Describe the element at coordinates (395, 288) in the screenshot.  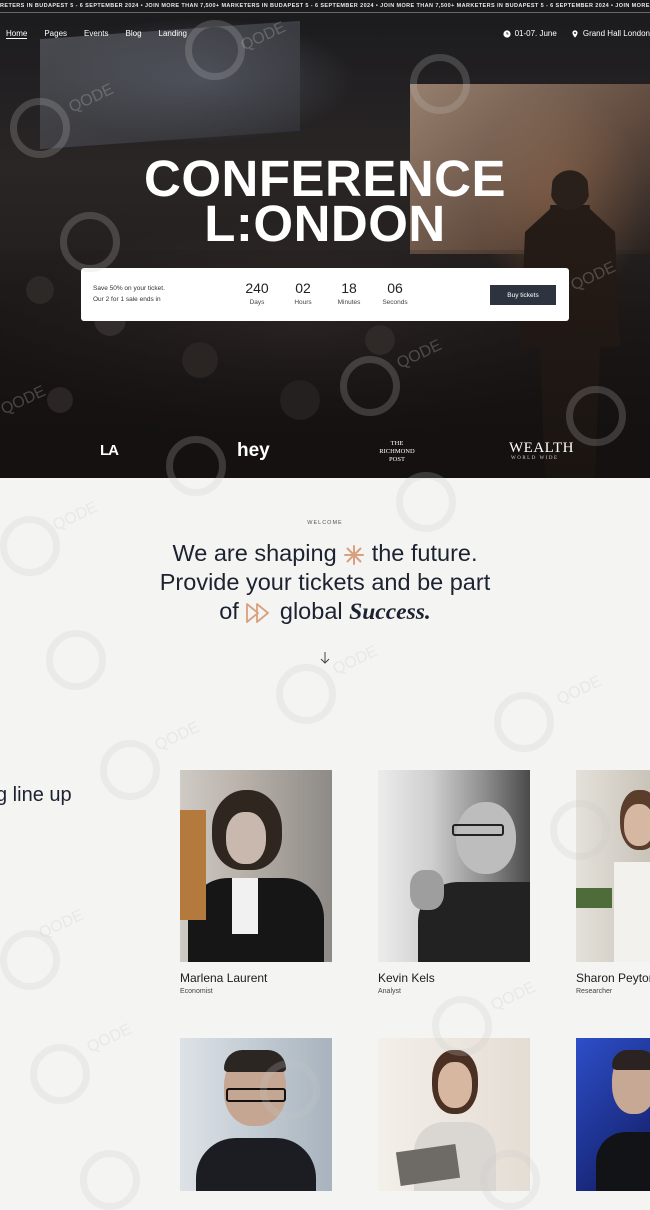
I see `seconds-value: 06` at that location.